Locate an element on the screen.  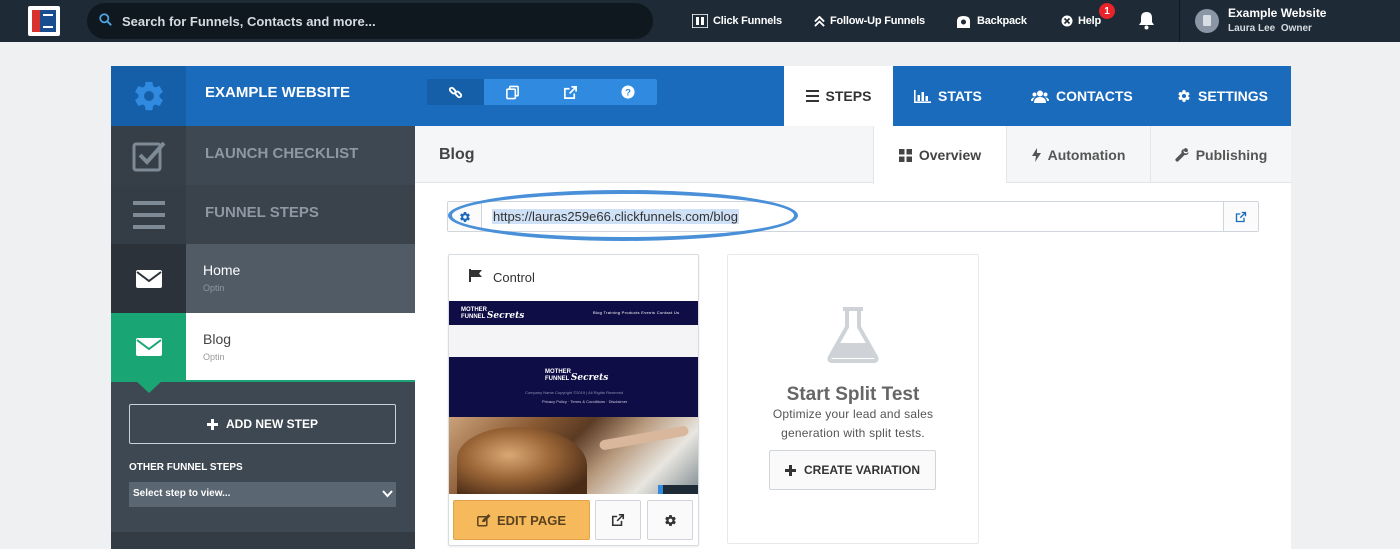
page-settings-button is located at coordinates (670, 520).